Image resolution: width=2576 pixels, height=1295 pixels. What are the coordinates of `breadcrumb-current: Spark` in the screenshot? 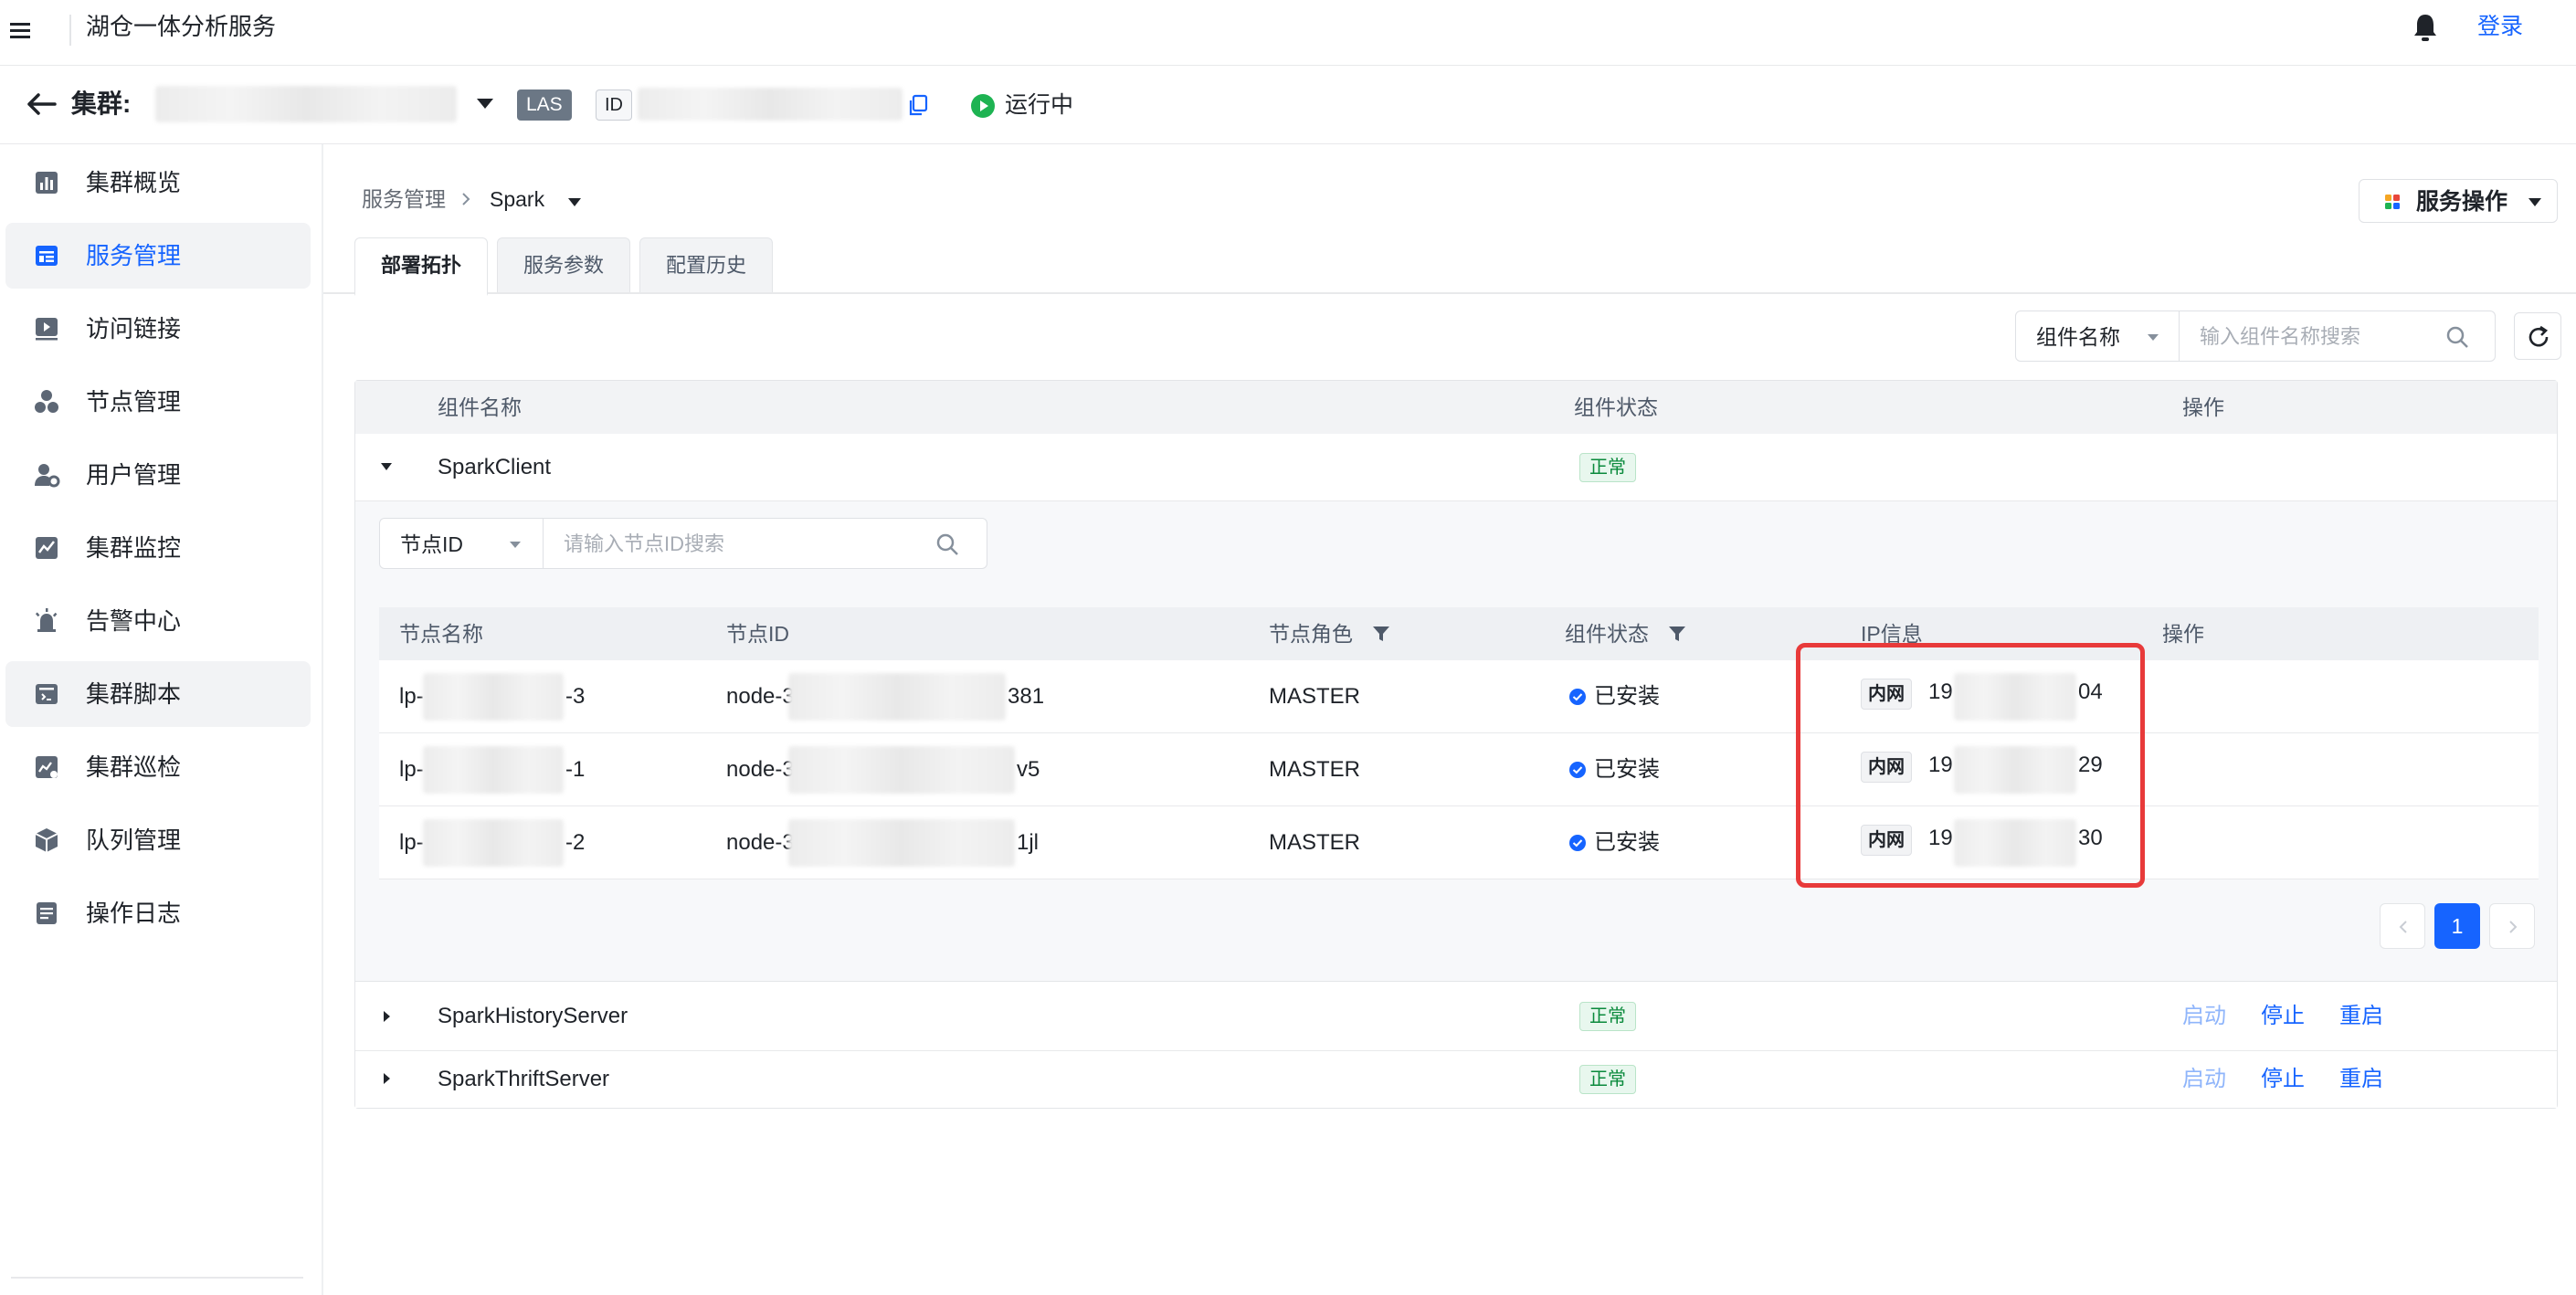 It's located at (517, 199).